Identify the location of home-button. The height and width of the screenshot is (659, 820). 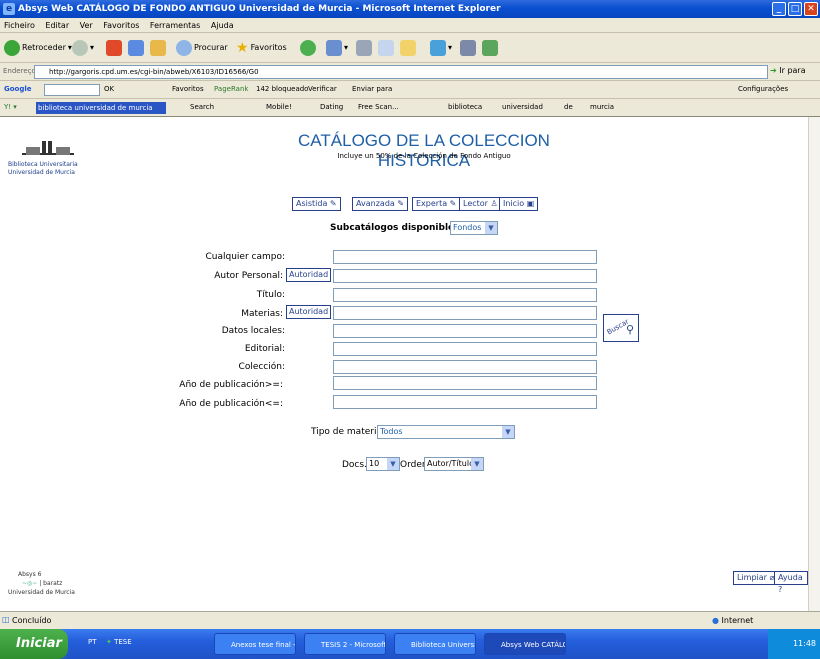
(158, 48).